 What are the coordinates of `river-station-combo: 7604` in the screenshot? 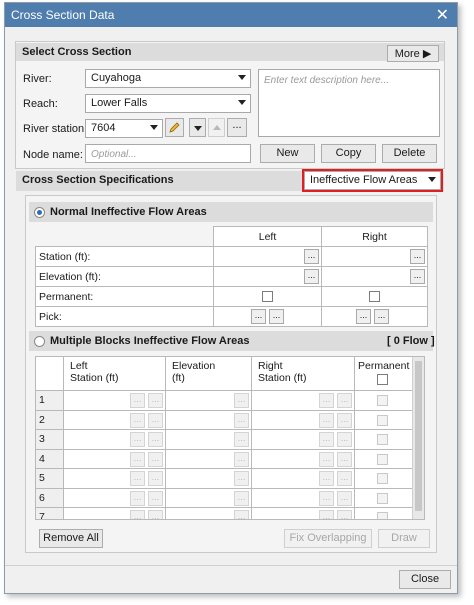 It's located at (124, 128).